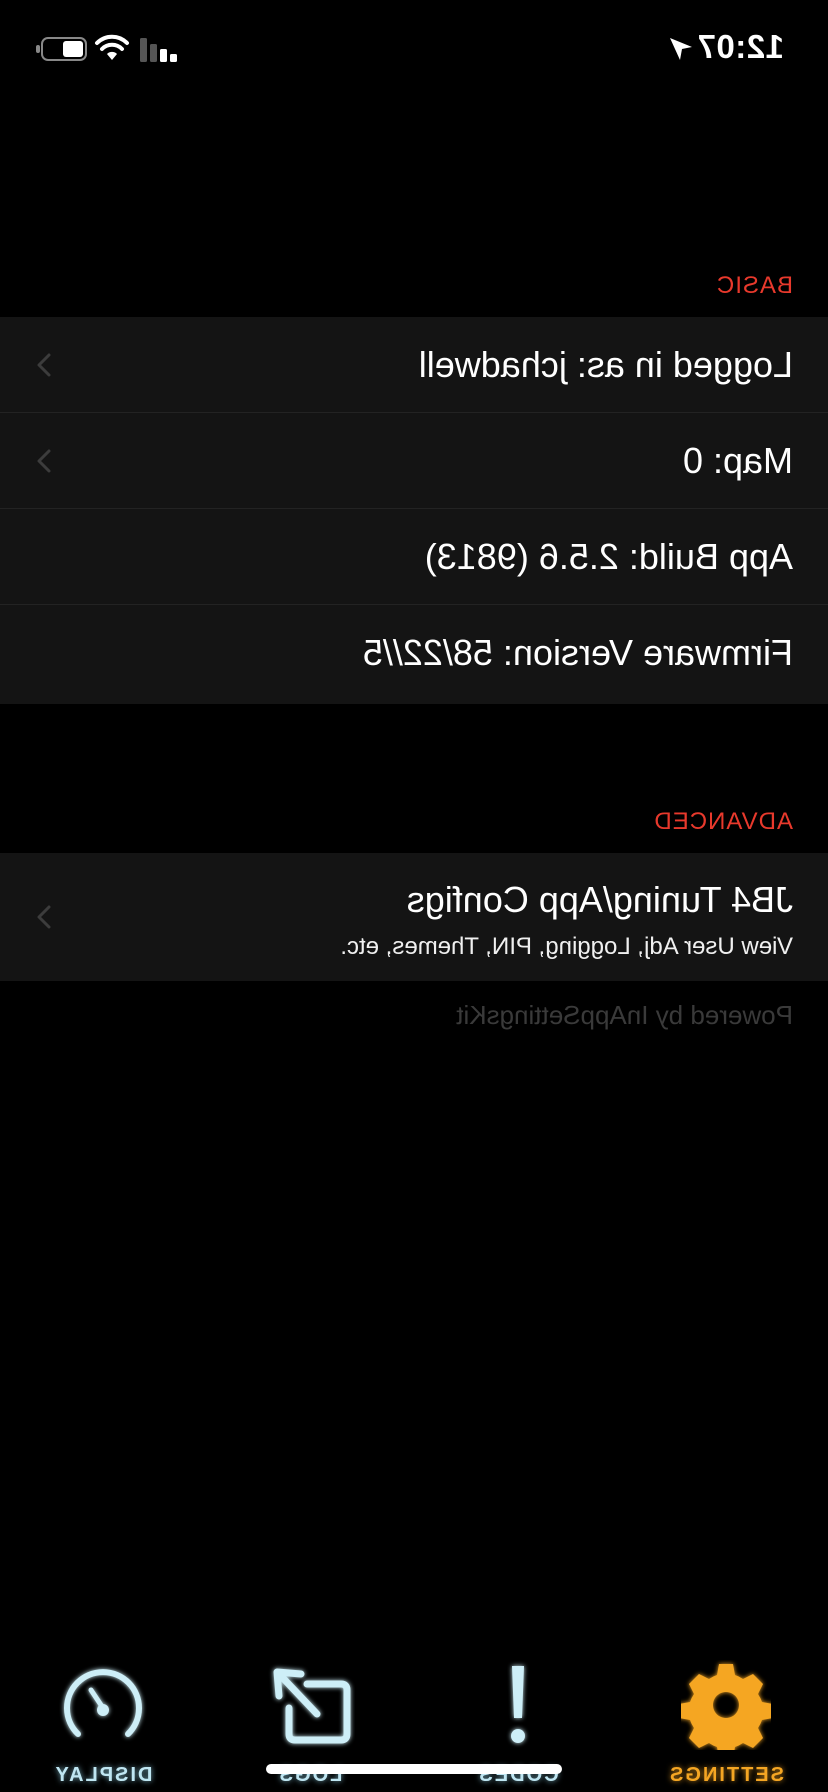 The image size is (828, 1792). What do you see at coordinates (681, 49) in the screenshot?
I see `location-arrow-icon` at bounding box center [681, 49].